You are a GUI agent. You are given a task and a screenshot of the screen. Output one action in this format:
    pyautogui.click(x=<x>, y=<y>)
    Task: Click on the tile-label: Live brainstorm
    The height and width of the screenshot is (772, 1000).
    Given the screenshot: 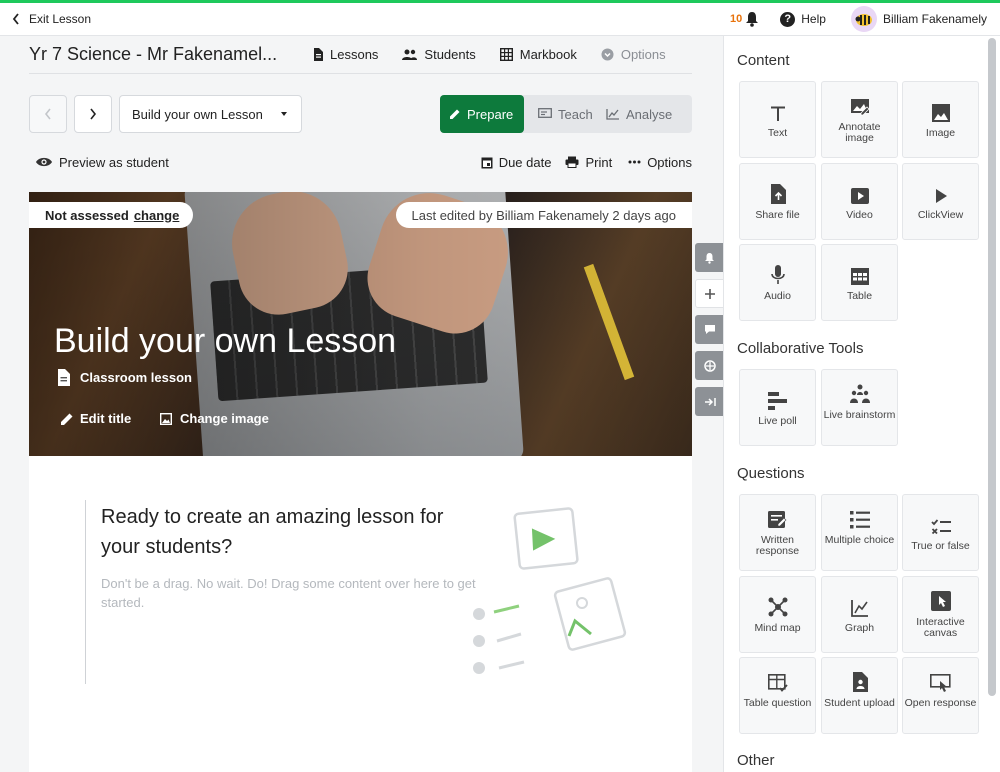 What is the action you would take?
    pyautogui.click(x=859, y=415)
    